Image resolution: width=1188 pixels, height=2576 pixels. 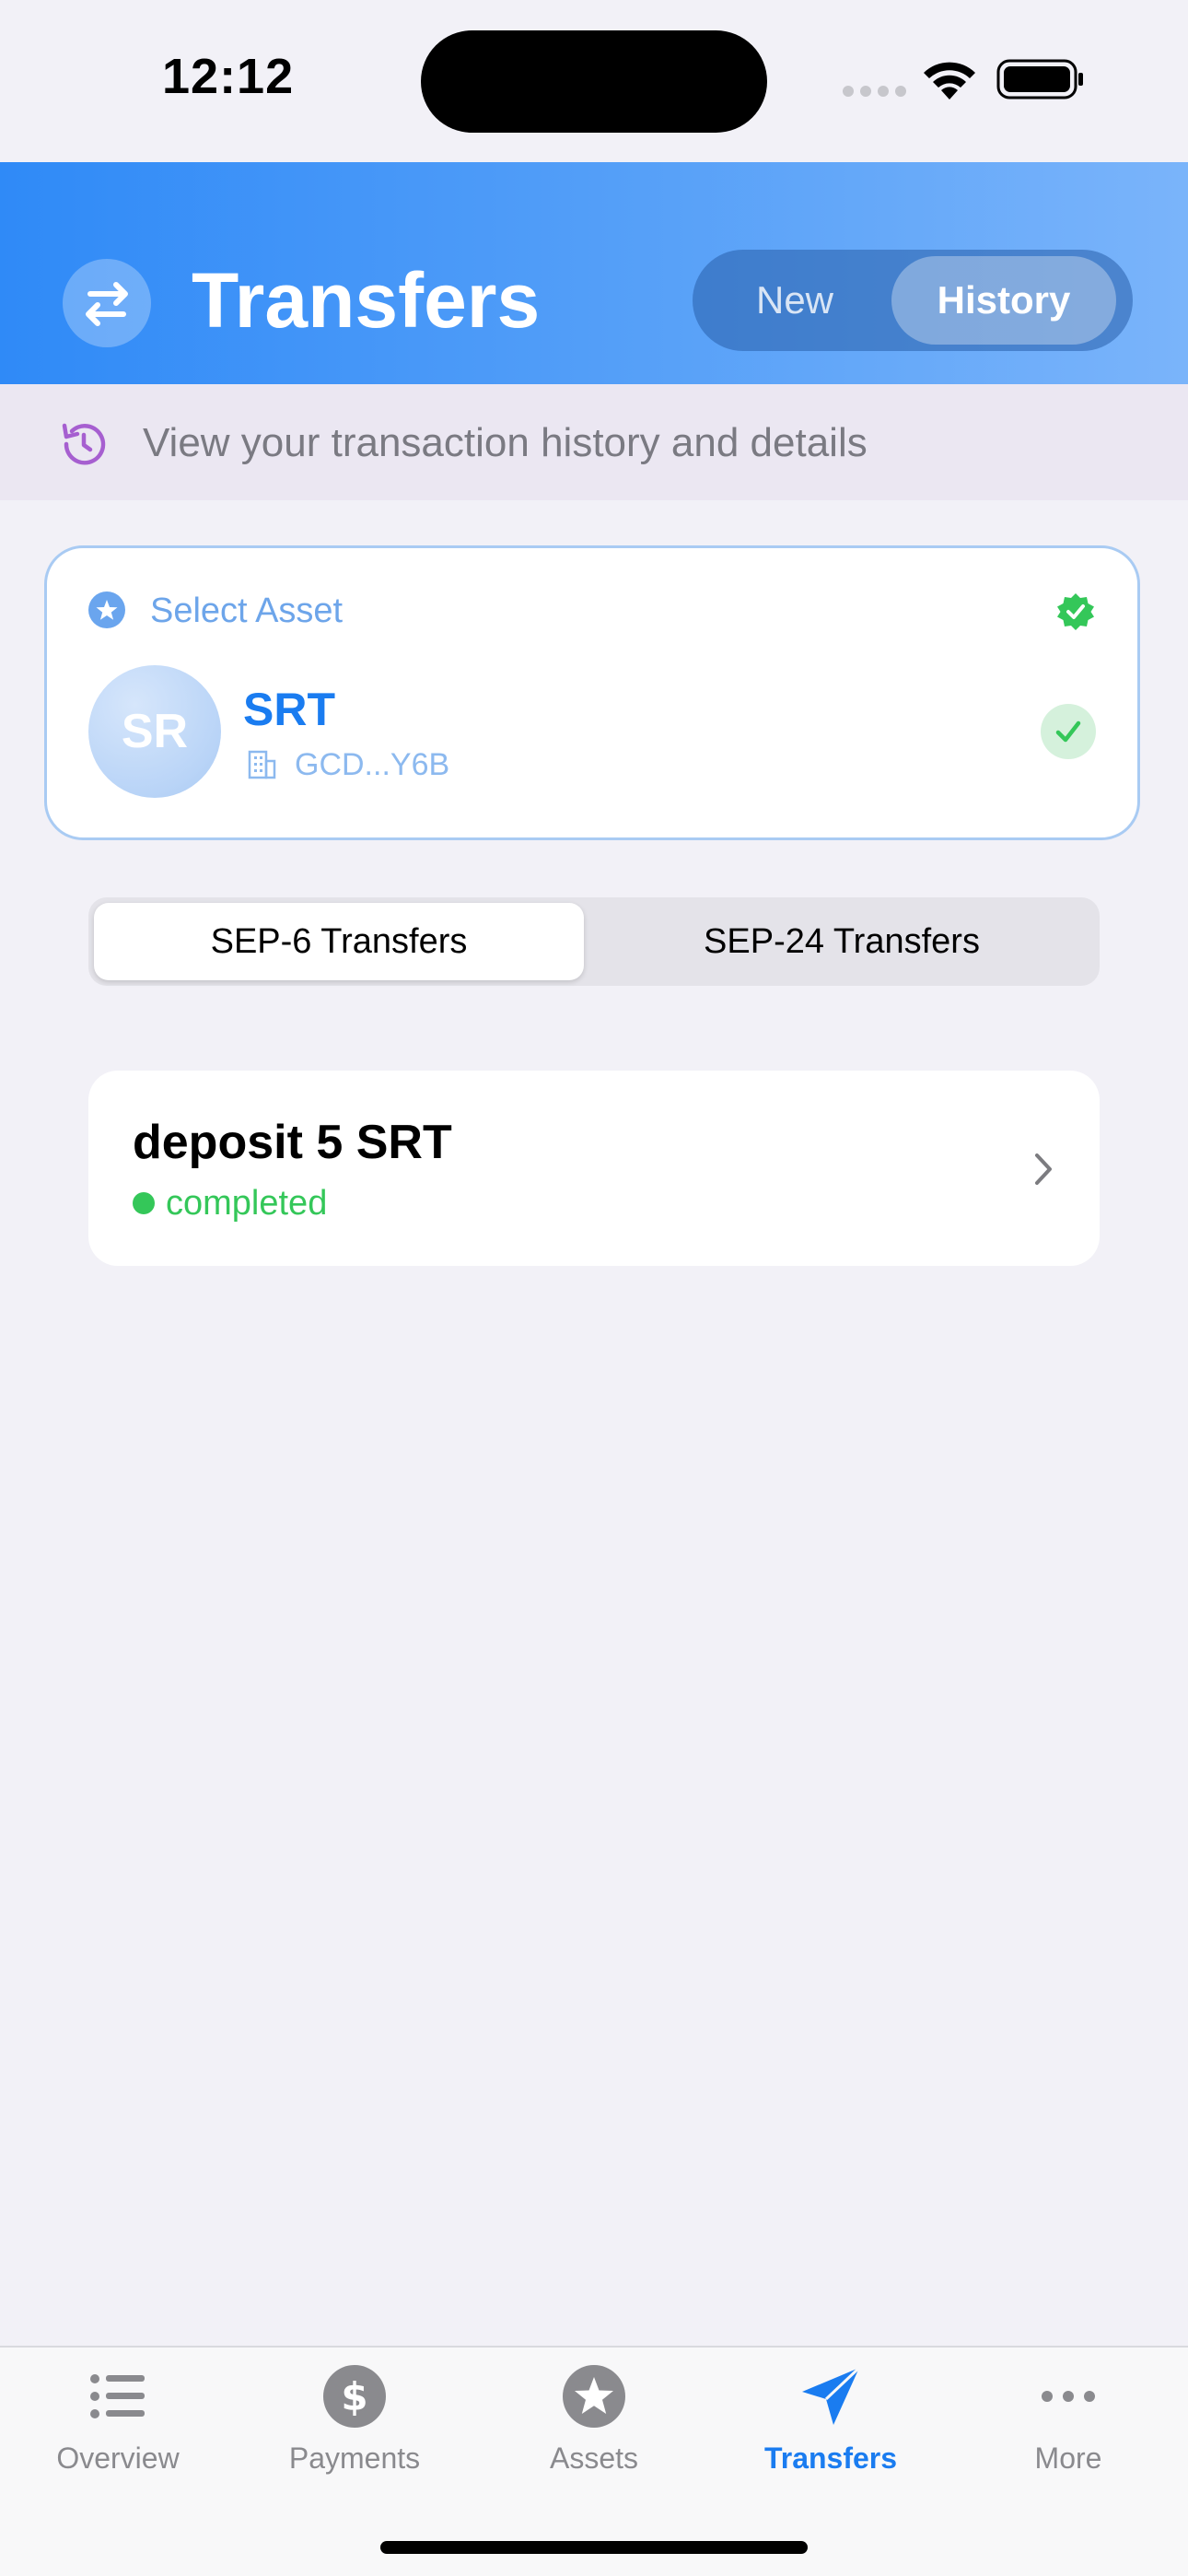 I want to click on status-dot, so click(x=144, y=1203).